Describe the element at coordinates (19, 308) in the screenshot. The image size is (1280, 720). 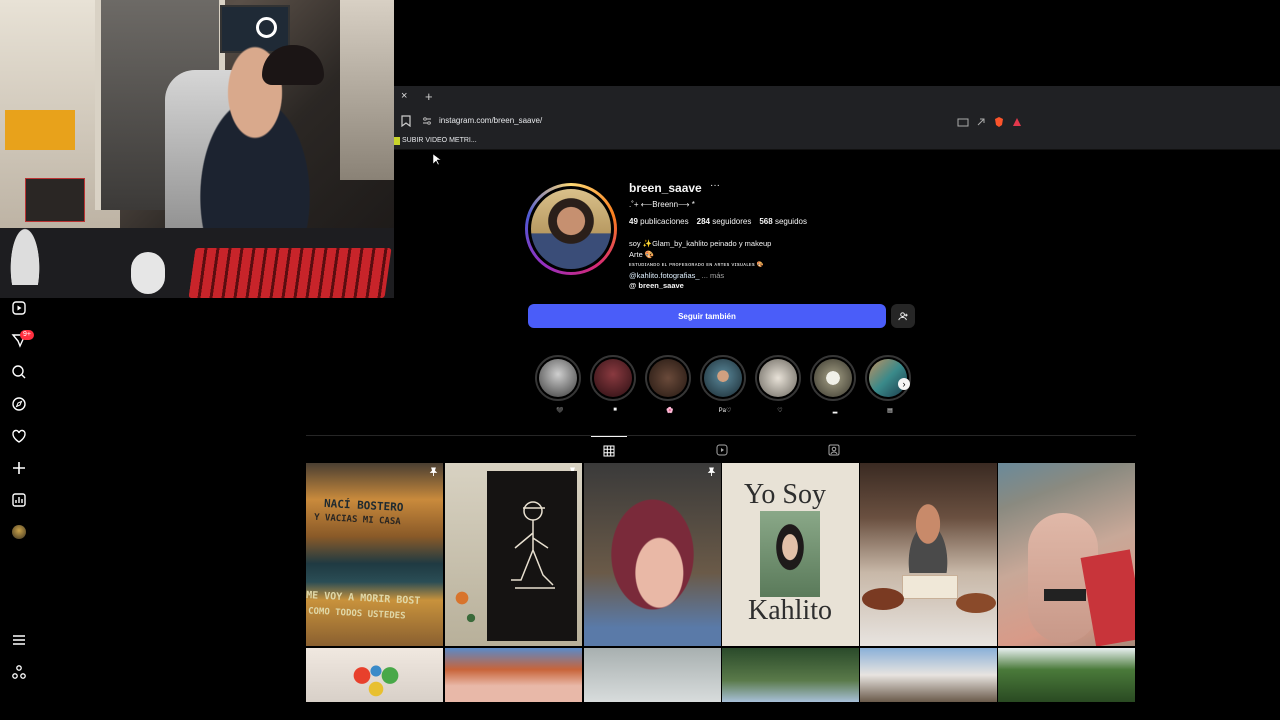
I see `reels-icon` at that location.